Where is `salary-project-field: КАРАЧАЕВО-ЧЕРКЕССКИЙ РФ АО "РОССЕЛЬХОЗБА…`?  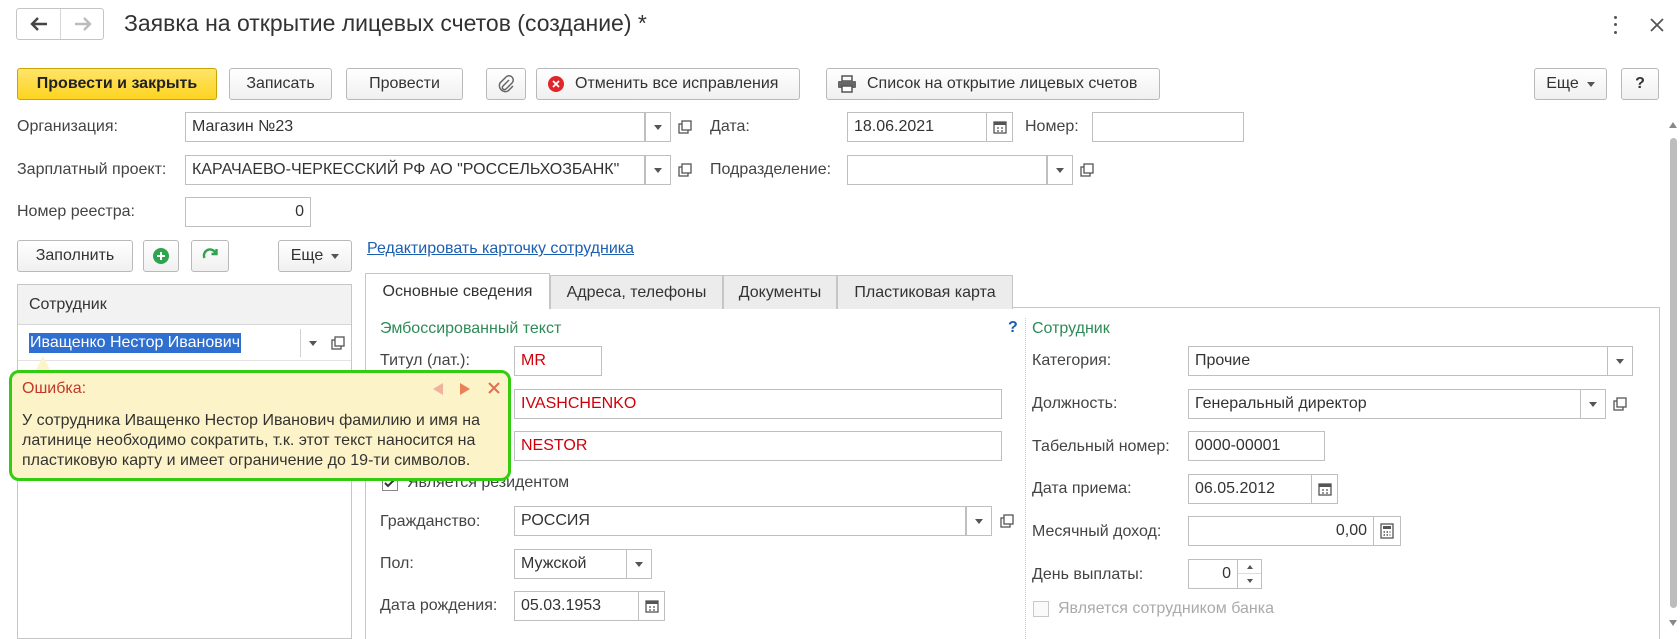 salary-project-field: КАРАЧАЕВО-ЧЕРКЕССКИЙ РФ АО "РОССЕЛЬХОЗБА… is located at coordinates (415, 170).